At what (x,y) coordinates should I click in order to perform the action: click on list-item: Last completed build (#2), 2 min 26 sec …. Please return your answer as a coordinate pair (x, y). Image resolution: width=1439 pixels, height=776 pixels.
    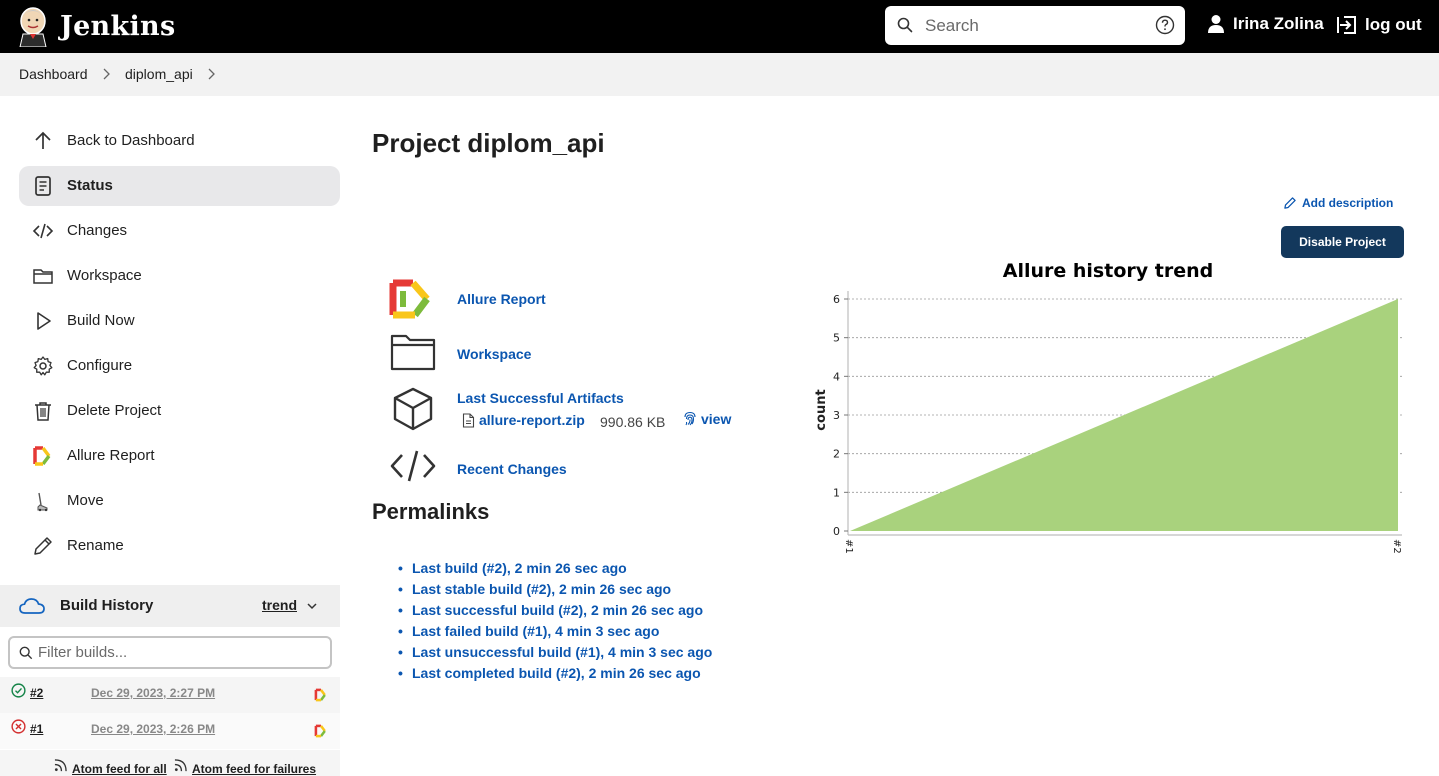
    Looking at the image, I should click on (555, 672).